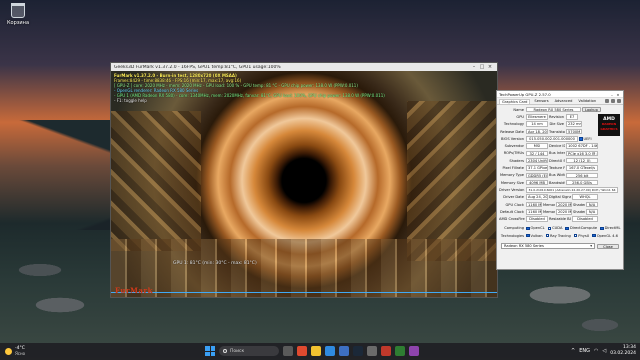 The height and width of the screenshot is (360, 640). I want to click on field-value: 167.0 GTexel/s, so click(582, 168).